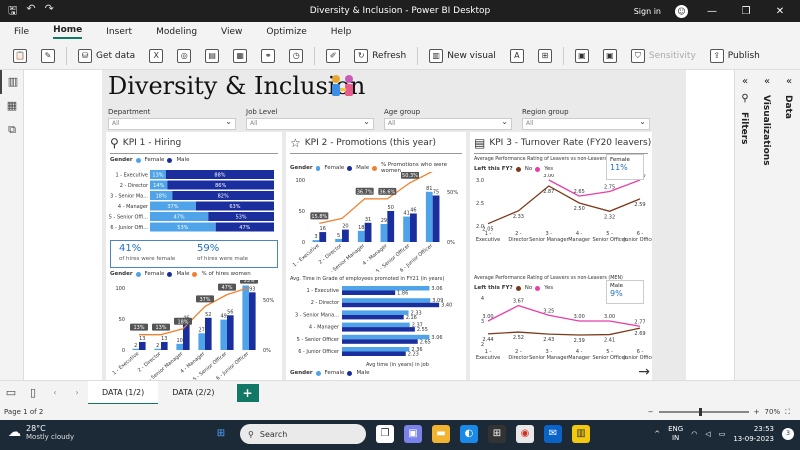 The height and width of the screenshot is (450, 800). I want to click on notification-badge: 3, so click(788, 434).